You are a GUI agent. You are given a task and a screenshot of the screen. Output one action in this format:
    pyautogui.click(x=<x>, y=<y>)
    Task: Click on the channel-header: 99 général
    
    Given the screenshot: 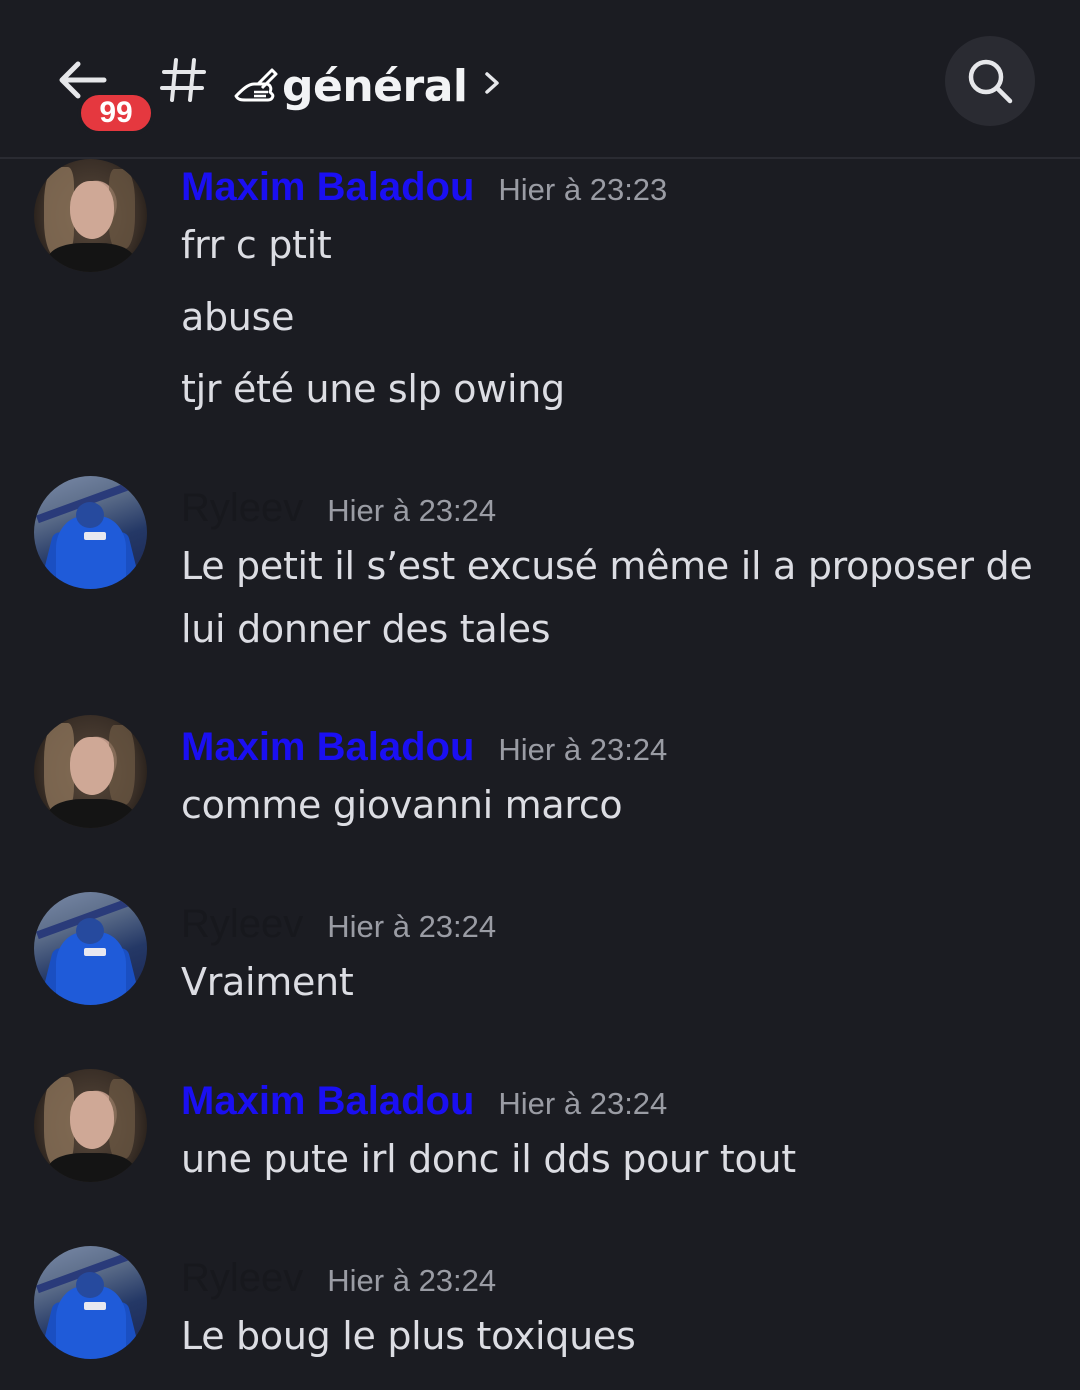 What is the action you would take?
    pyautogui.click(x=540, y=79)
    